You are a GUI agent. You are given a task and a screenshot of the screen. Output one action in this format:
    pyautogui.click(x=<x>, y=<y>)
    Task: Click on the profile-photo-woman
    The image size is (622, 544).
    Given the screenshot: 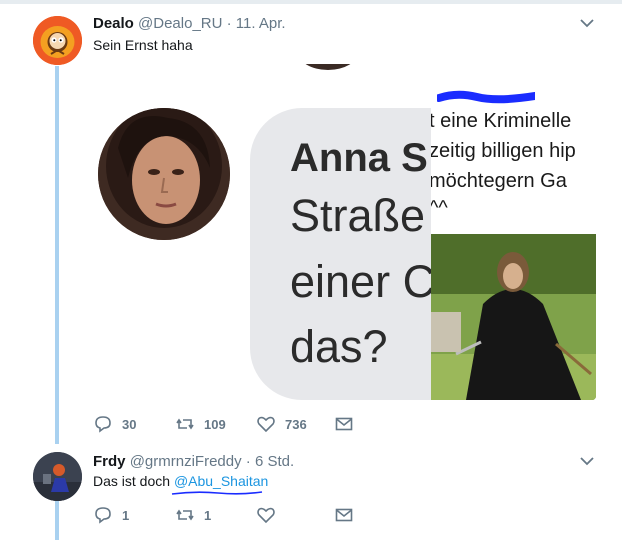 What is the action you would take?
    pyautogui.click(x=164, y=174)
    